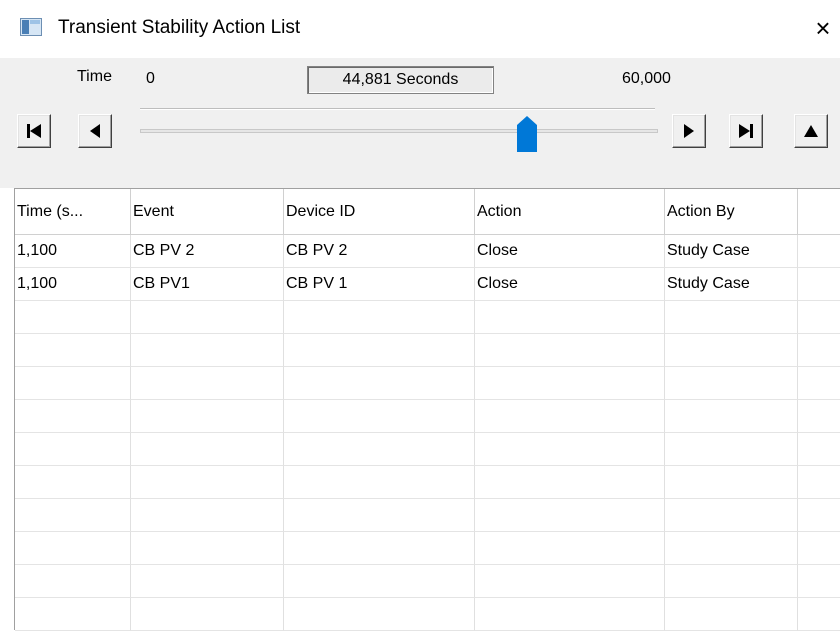  Describe the element at coordinates (420, 29) in the screenshot. I see `title-bar: Transient Stability Action List ×` at that location.